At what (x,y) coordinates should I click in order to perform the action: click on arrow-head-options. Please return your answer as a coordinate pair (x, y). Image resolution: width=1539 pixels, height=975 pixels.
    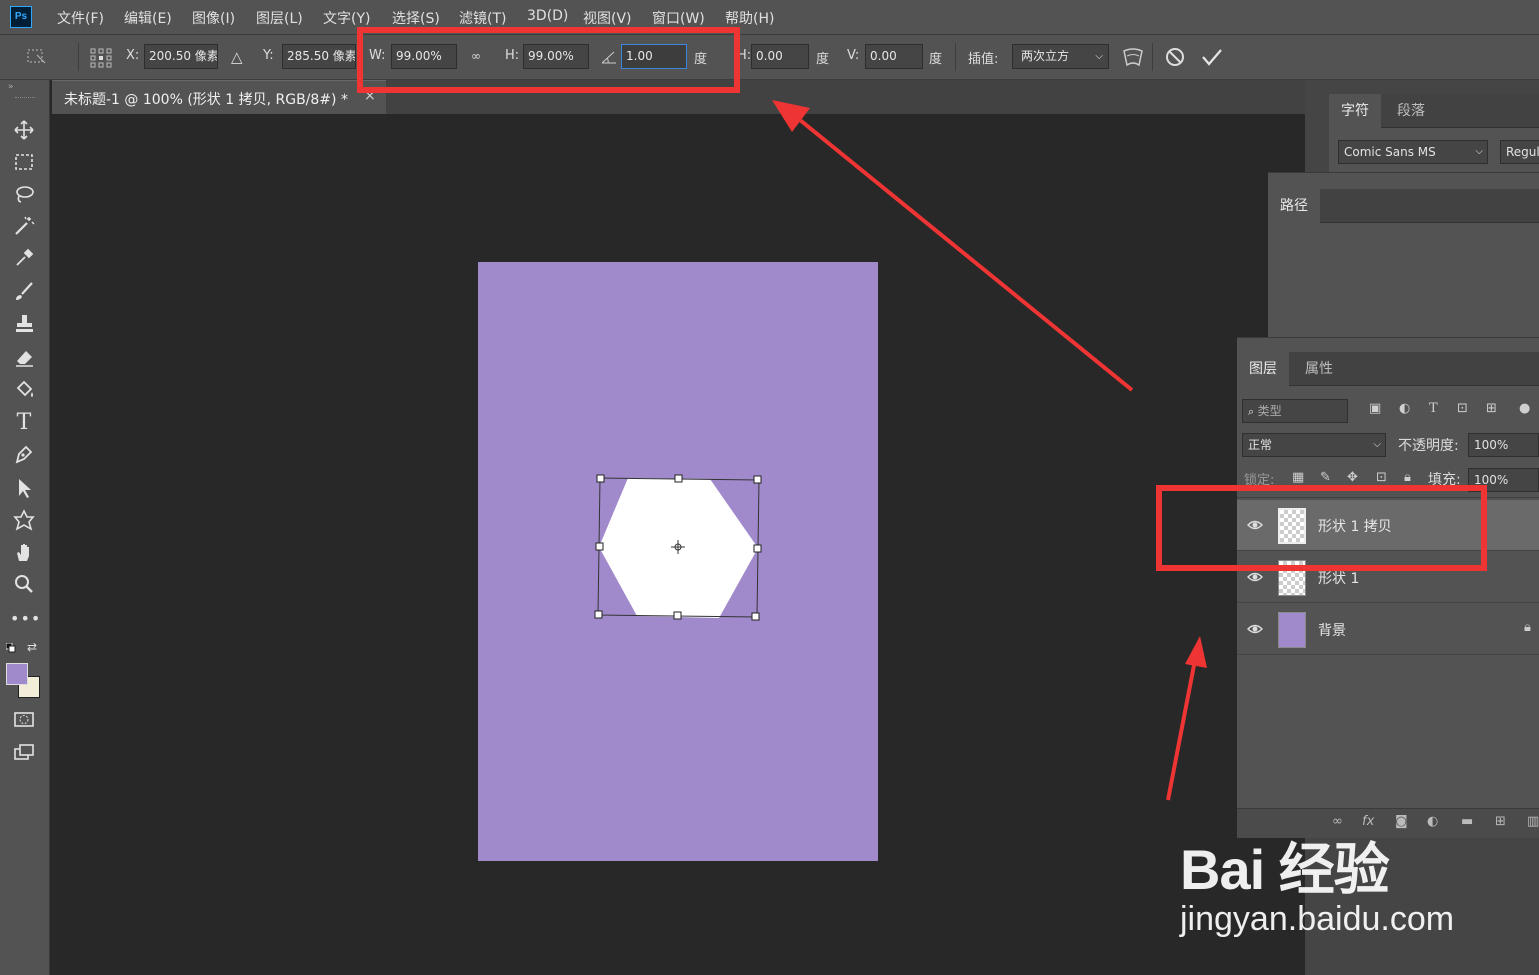
    Looking at the image, I should click on (791, 116).